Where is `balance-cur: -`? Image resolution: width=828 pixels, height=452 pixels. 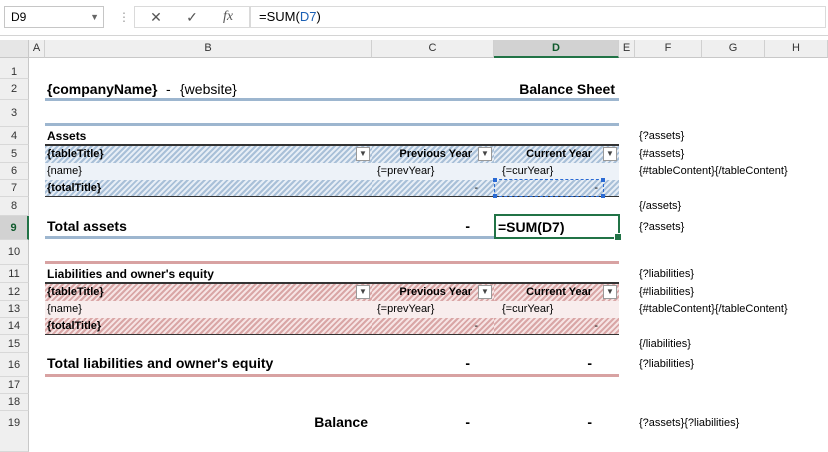
balance-cur: - is located at coordinates (543, 423).